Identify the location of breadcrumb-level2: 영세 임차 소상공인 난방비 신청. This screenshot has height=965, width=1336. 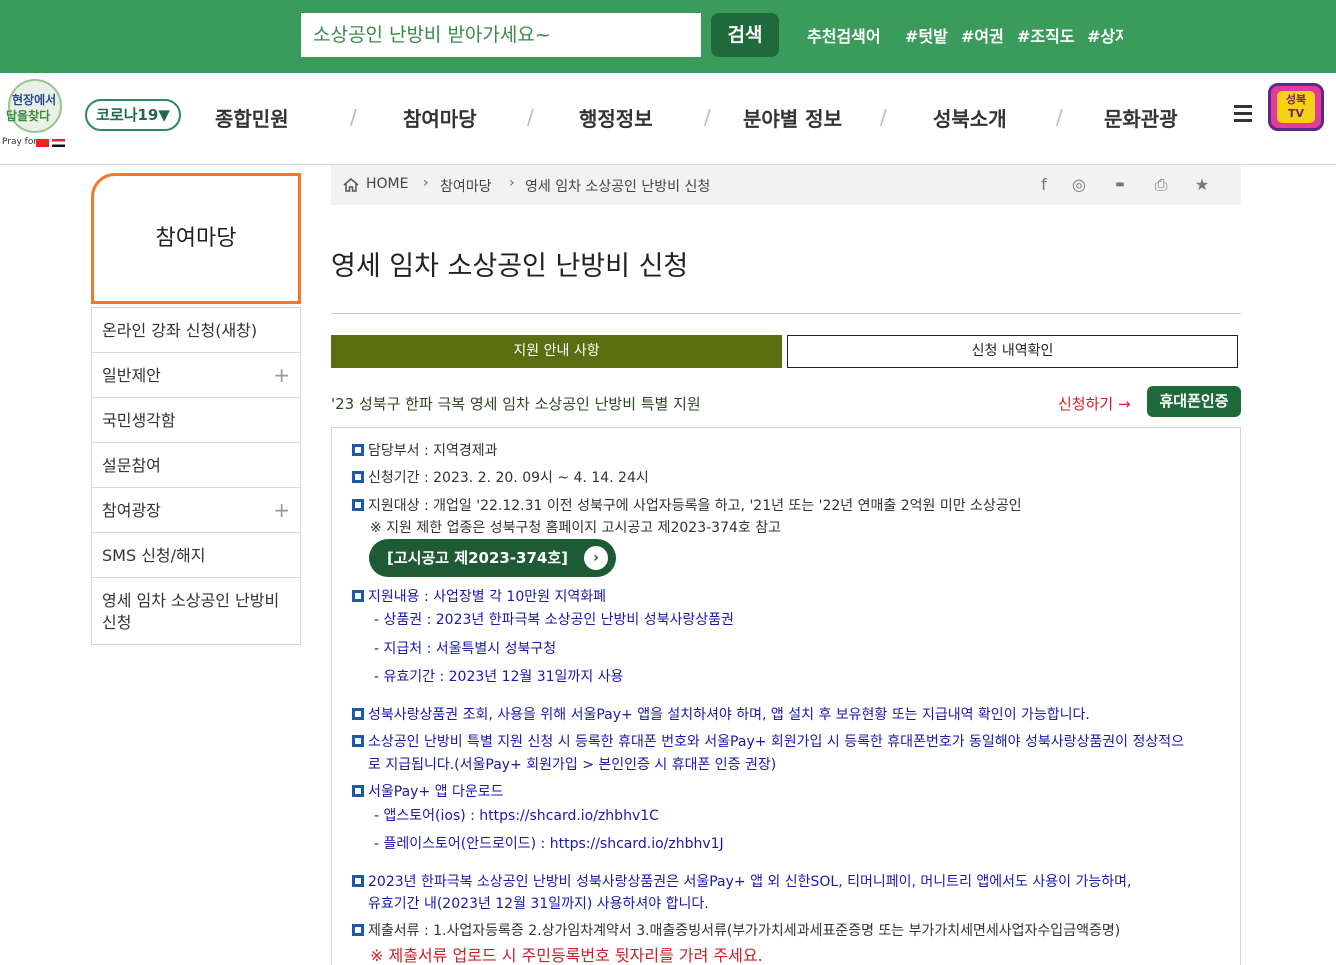
(617, 186).